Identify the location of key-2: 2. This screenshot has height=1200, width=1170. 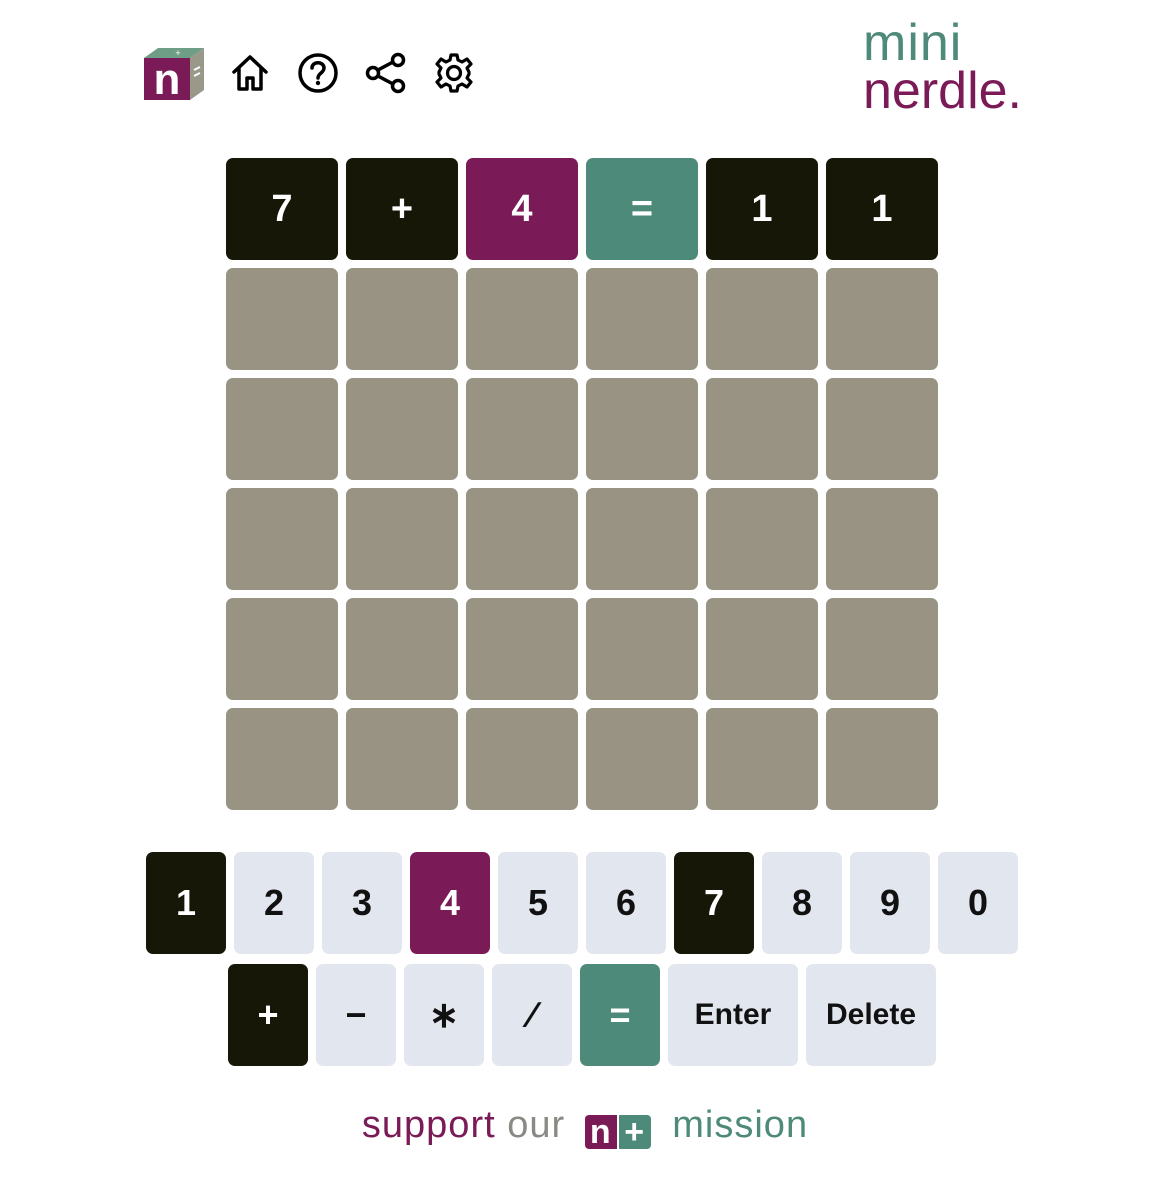
(274, 903).